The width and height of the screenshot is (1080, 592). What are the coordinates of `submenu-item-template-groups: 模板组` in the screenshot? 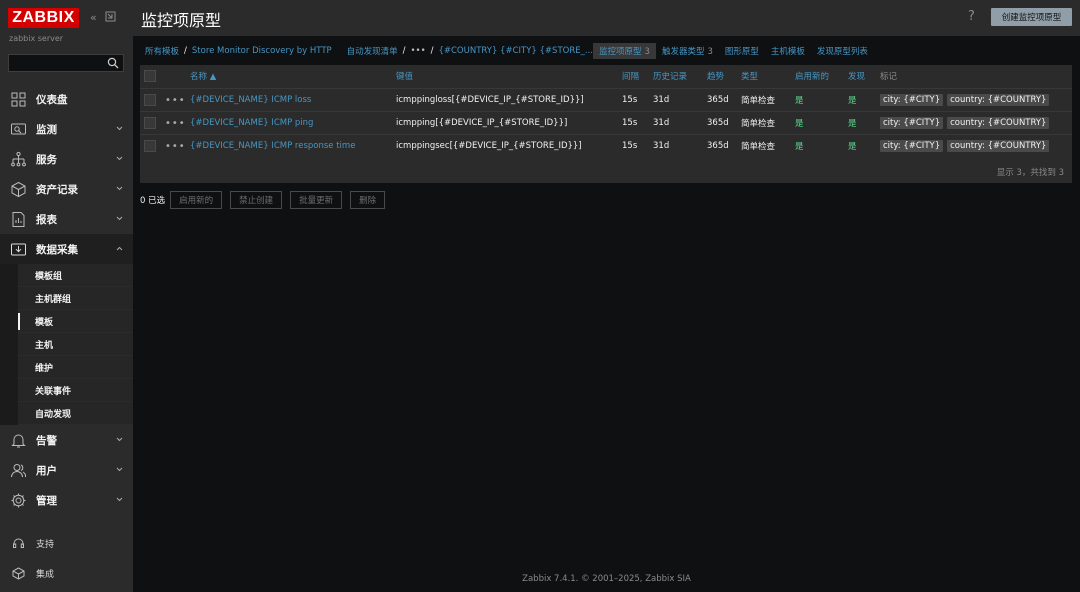 It's located at (75, 275).